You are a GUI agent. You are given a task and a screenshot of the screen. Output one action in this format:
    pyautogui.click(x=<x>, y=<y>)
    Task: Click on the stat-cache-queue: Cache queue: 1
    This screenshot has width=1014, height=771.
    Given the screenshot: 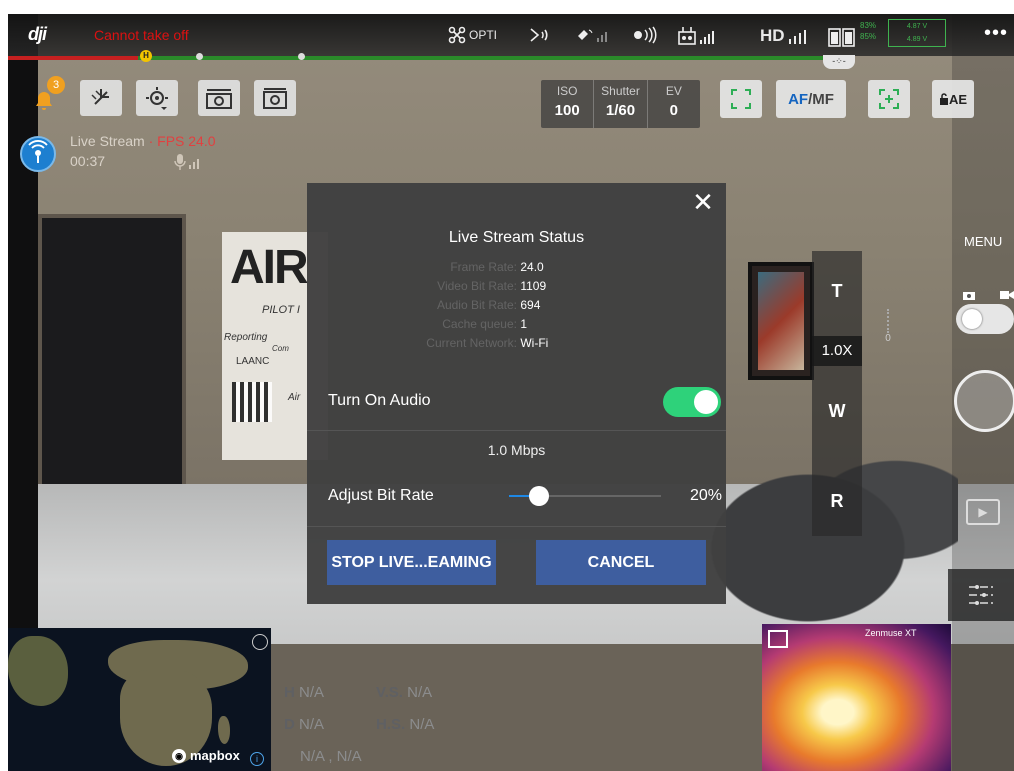 What is the action you would take?
    pyautogui.click(x=516, y=324)
    